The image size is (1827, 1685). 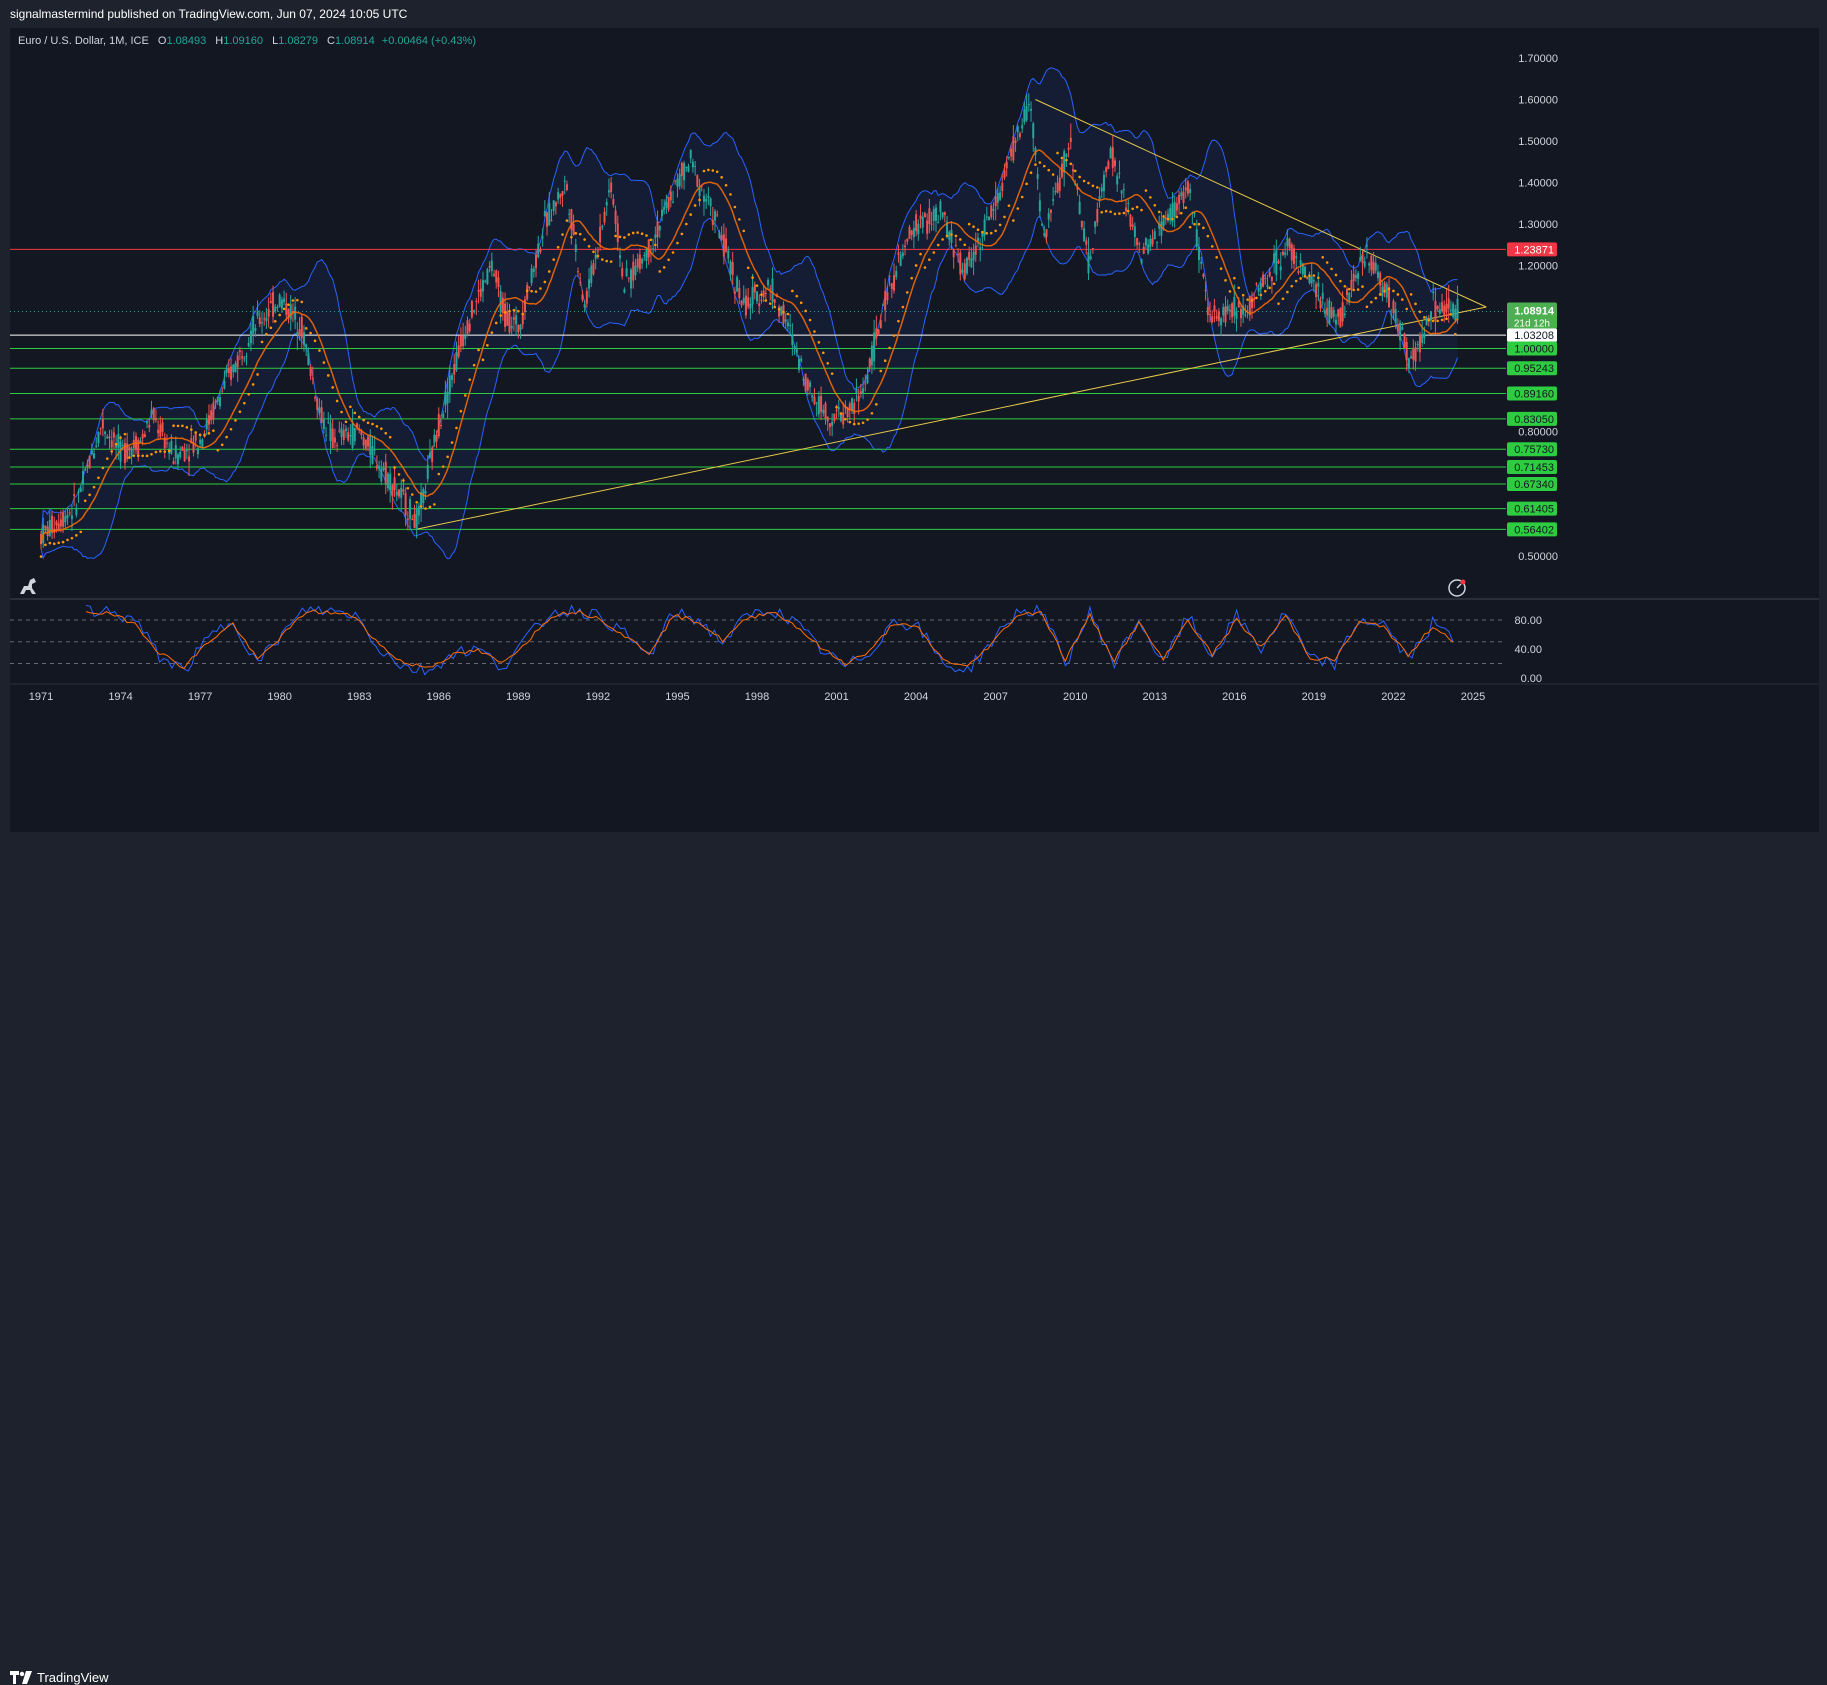 I want to click on time-tick-label: 1983, so click(x=359, y=697).